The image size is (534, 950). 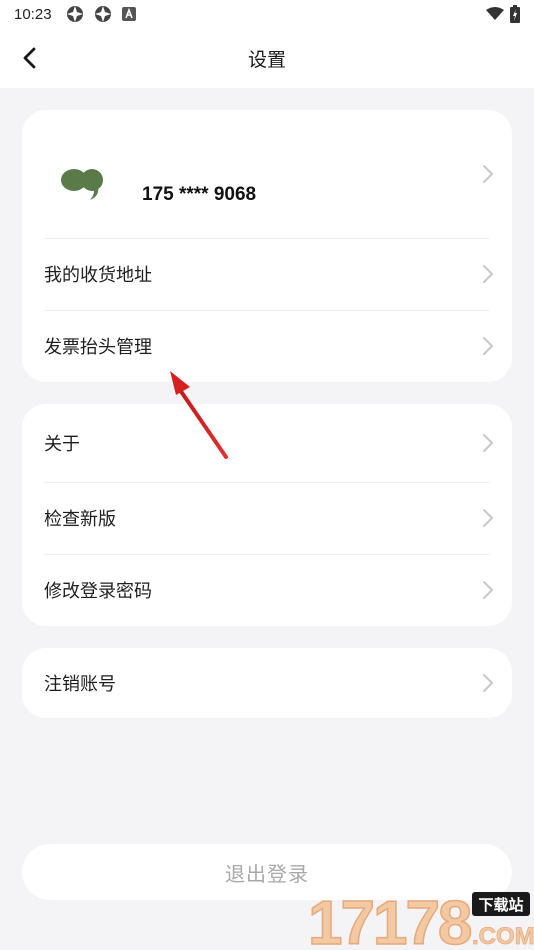 I want to click on phone-number: 175 **** 9068, so click(x=199, y=194).